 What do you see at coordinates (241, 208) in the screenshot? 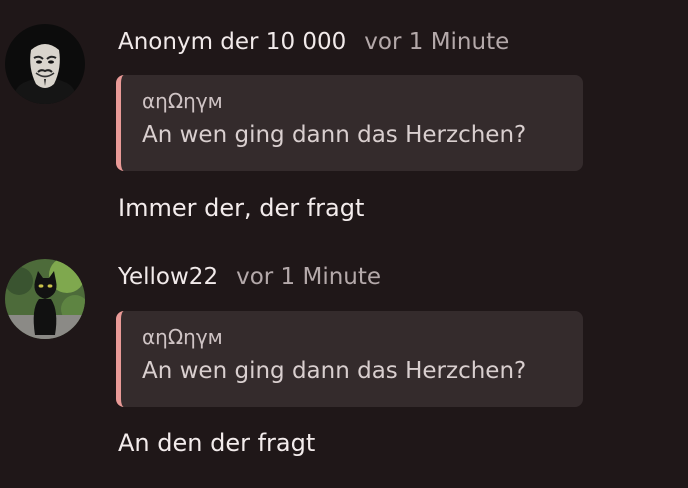
I see `comment-text: Immer der, der fragt` at bounding box center [241, 208].